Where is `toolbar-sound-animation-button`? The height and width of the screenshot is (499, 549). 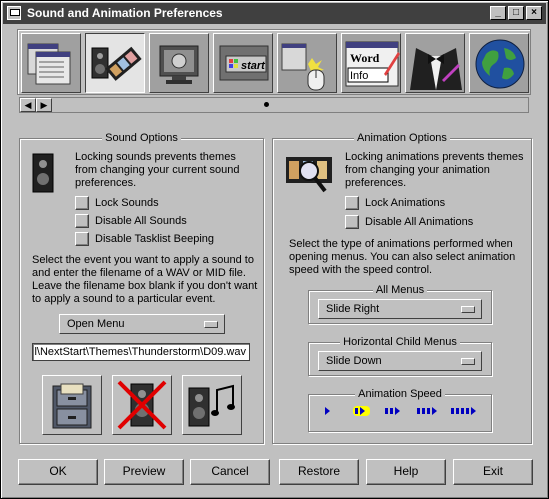 toolbar-sound-animation-button is located at coordinates (115, 63).